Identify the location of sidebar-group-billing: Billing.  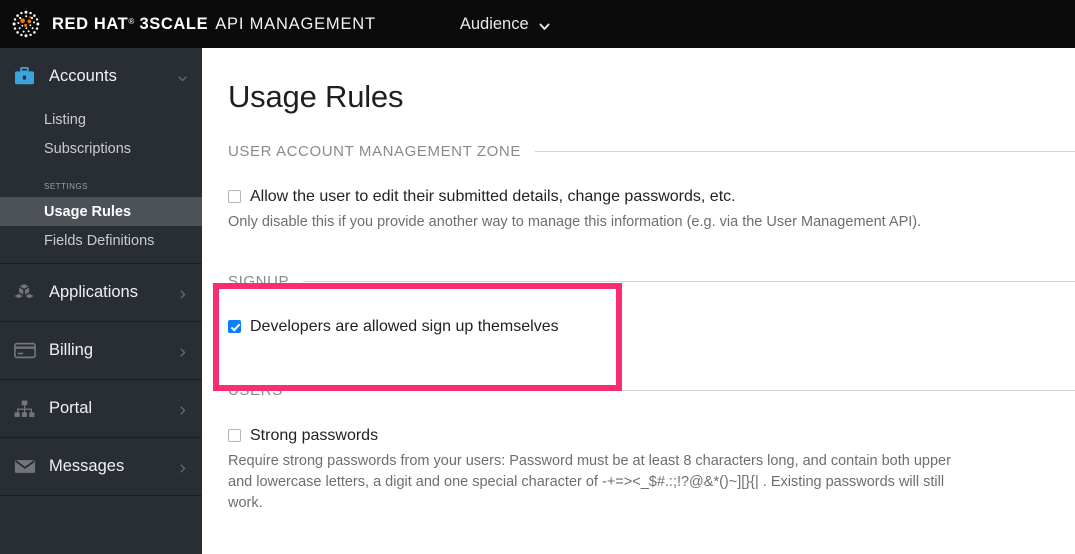
(101, 351).